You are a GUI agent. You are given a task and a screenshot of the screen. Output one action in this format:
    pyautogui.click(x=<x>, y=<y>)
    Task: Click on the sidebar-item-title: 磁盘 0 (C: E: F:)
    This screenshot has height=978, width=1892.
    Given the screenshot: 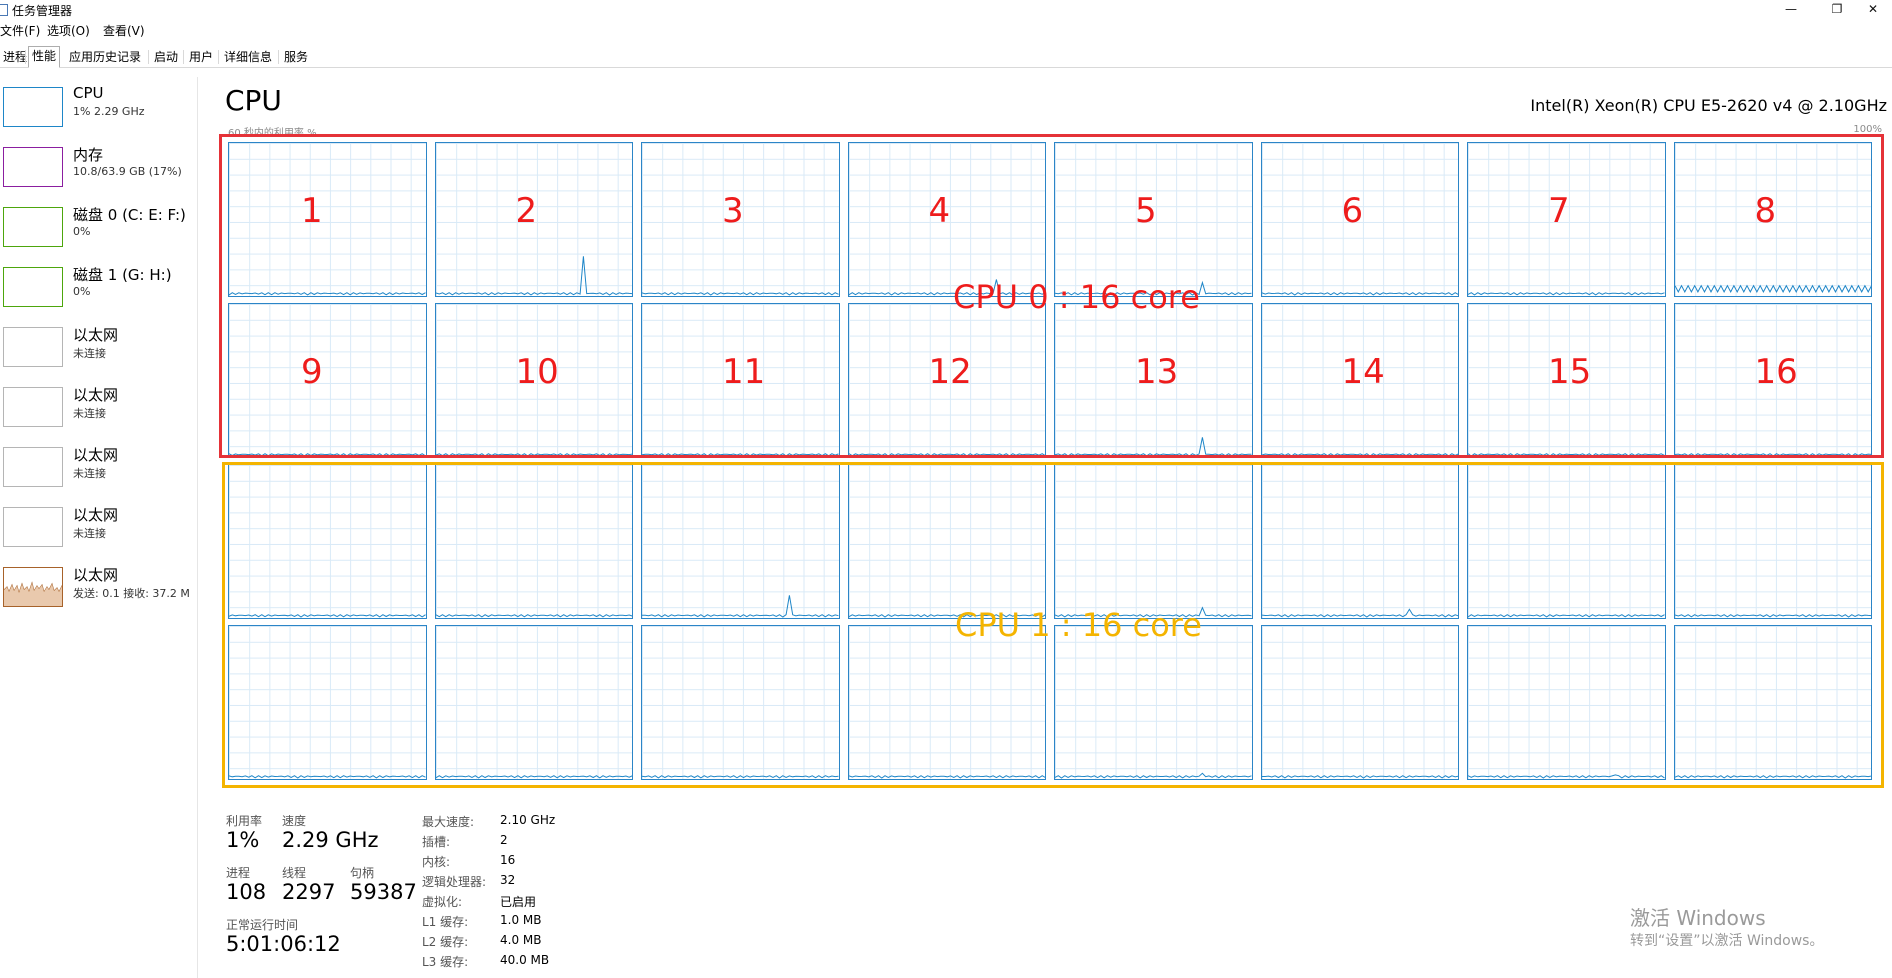 What is the action you would take?
    pyautogui.click(x=129, y=215)
    